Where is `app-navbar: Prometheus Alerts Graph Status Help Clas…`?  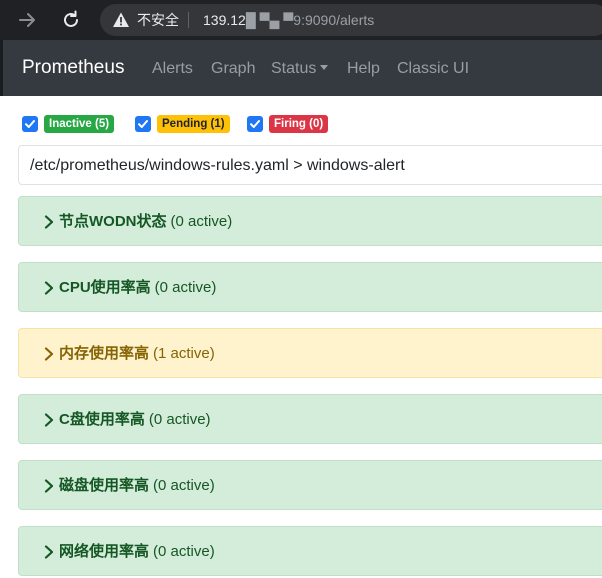
app-navbar: Prometheus Alerts Graph Status Help Clas… is located at coordinates (301, 68).